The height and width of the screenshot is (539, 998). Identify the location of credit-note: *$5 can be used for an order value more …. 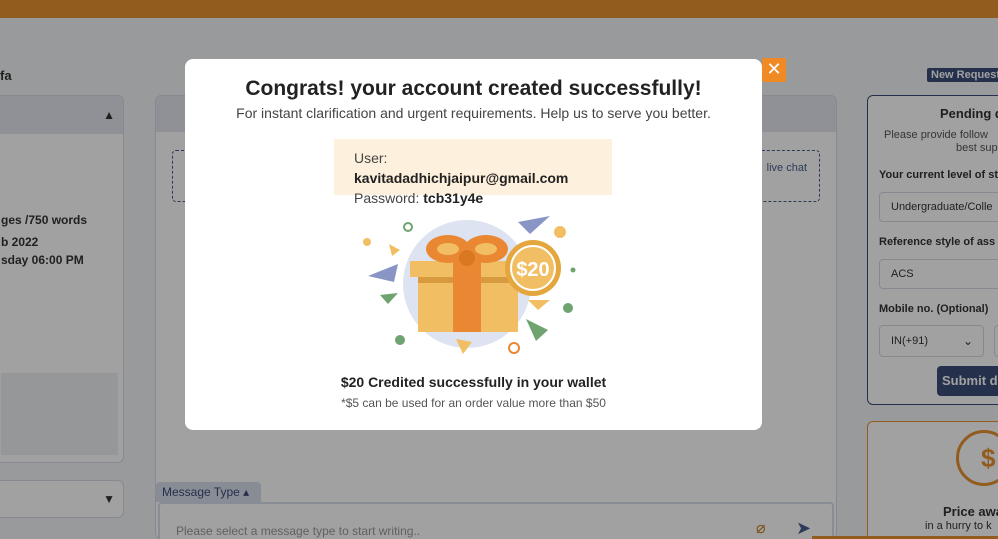
(473, 403).